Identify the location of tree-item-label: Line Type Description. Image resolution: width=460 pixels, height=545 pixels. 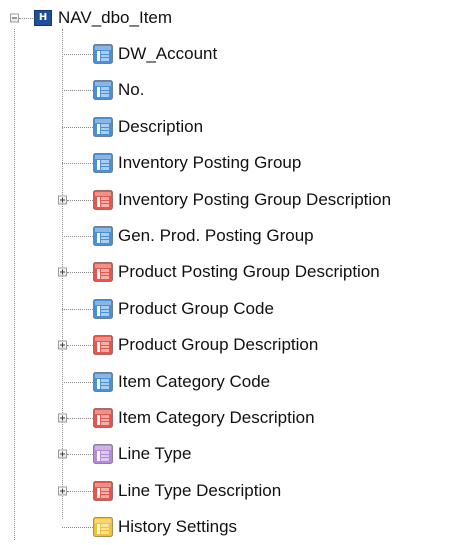
(200, 490).